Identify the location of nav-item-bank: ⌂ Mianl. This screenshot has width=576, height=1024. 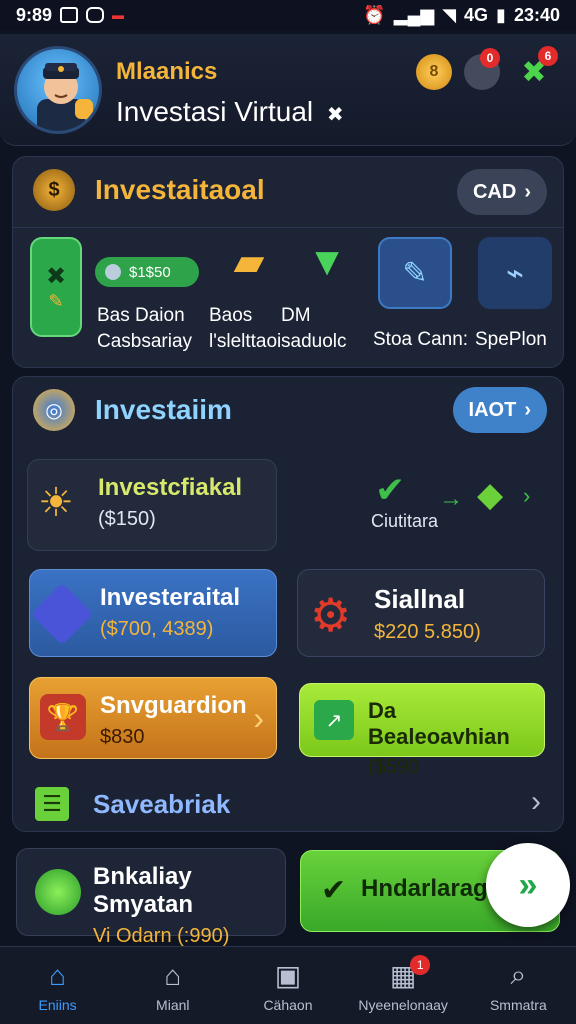
(173, 986).